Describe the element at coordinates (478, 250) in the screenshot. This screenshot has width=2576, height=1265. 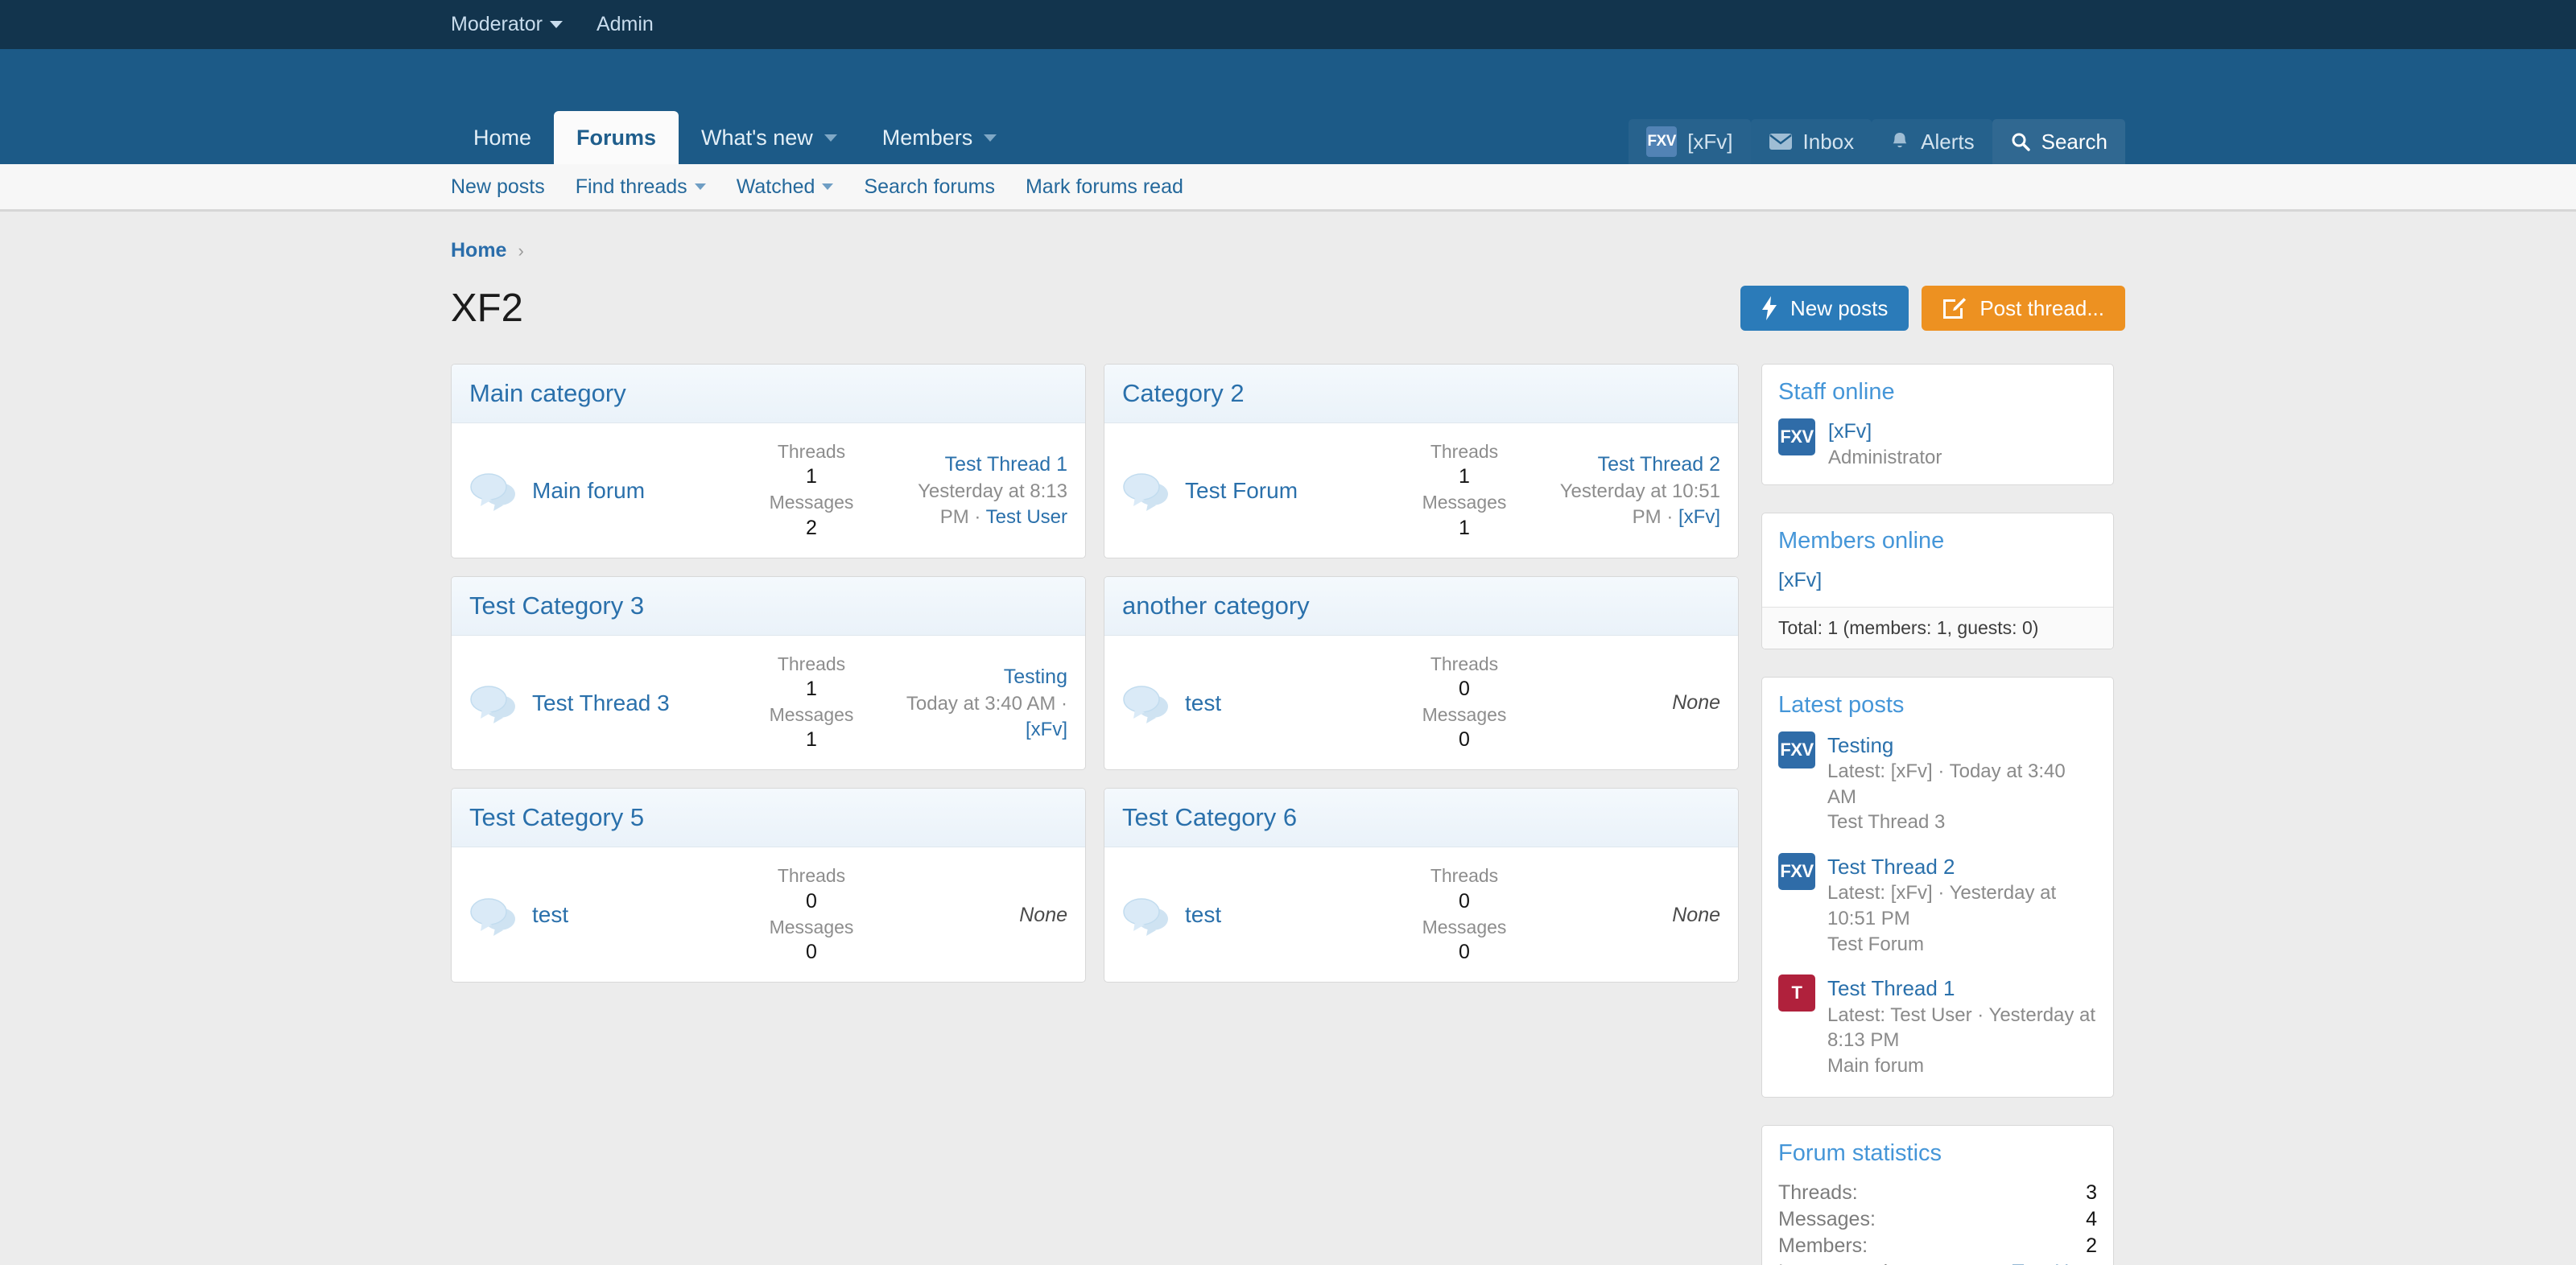
I see `breadcrumb-home: Home` at that location.